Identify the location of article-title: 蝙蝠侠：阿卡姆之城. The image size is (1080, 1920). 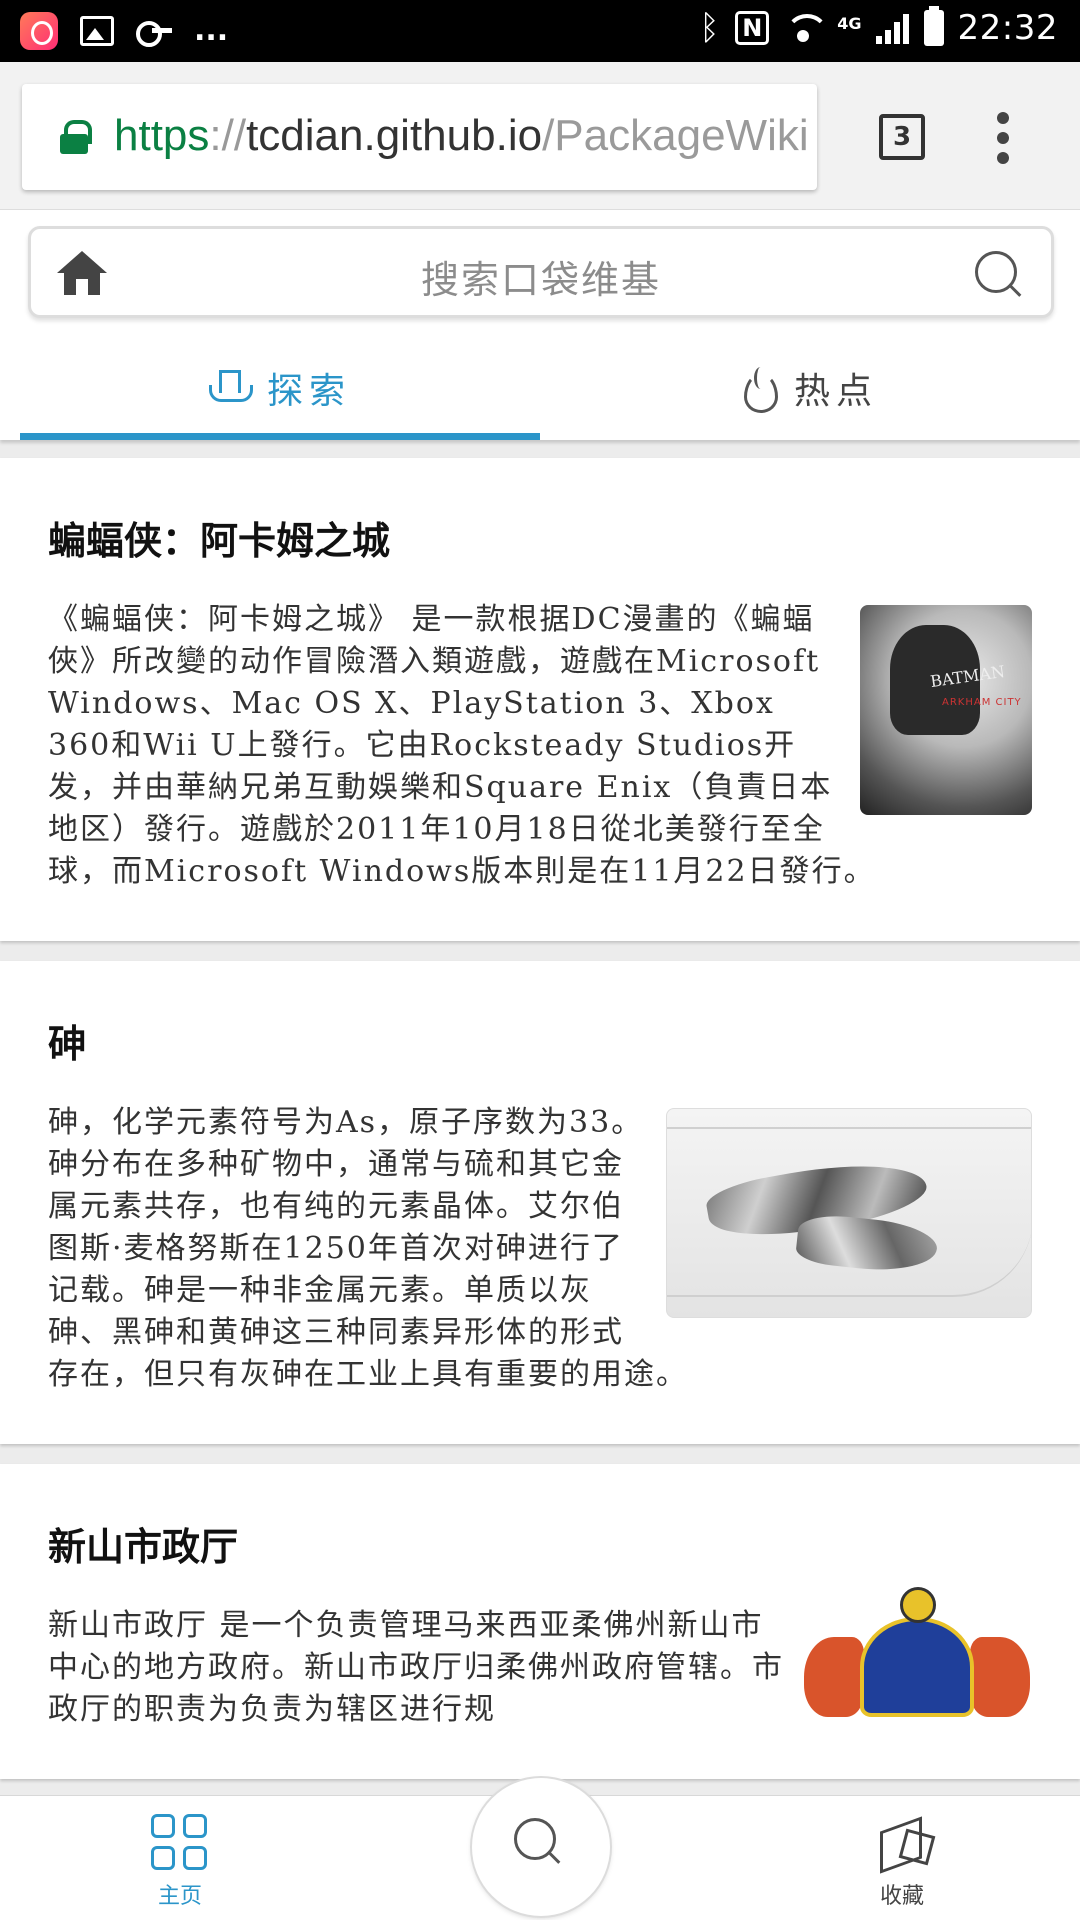
(540, 537).